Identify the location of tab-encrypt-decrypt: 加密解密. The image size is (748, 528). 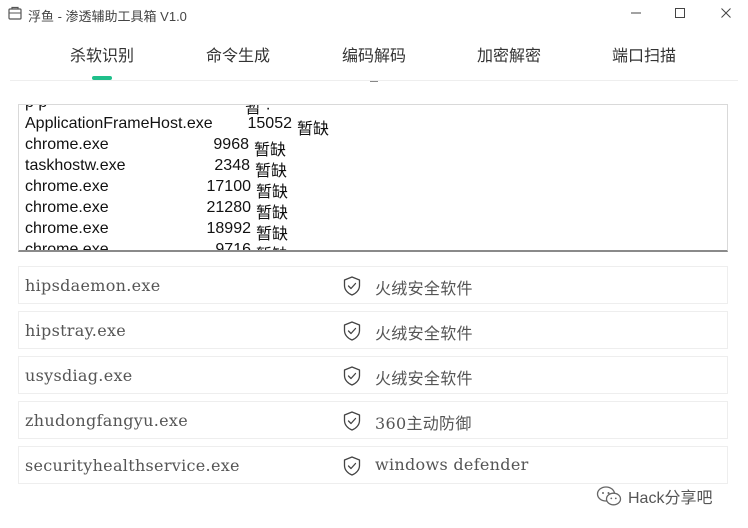
(509, 54).